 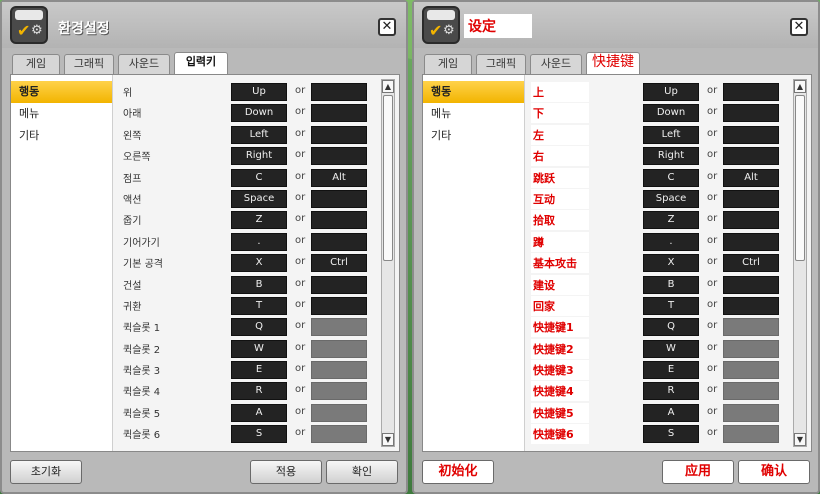 What do you see at coordinates (201, 63) in the screenshot?
I see `tab-input-keys: 입력키` at bounding box center [201, 63].